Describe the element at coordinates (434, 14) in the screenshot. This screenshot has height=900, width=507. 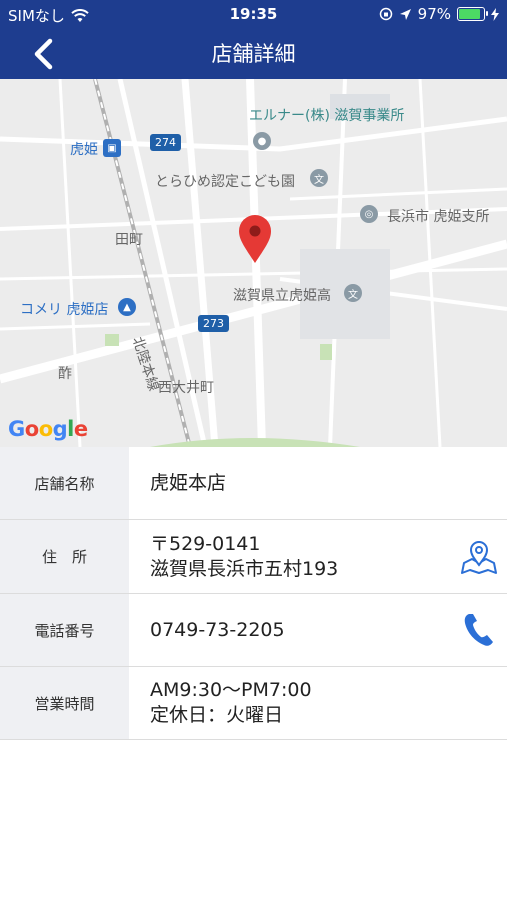
I see `battery-percent: 97%` at that location.